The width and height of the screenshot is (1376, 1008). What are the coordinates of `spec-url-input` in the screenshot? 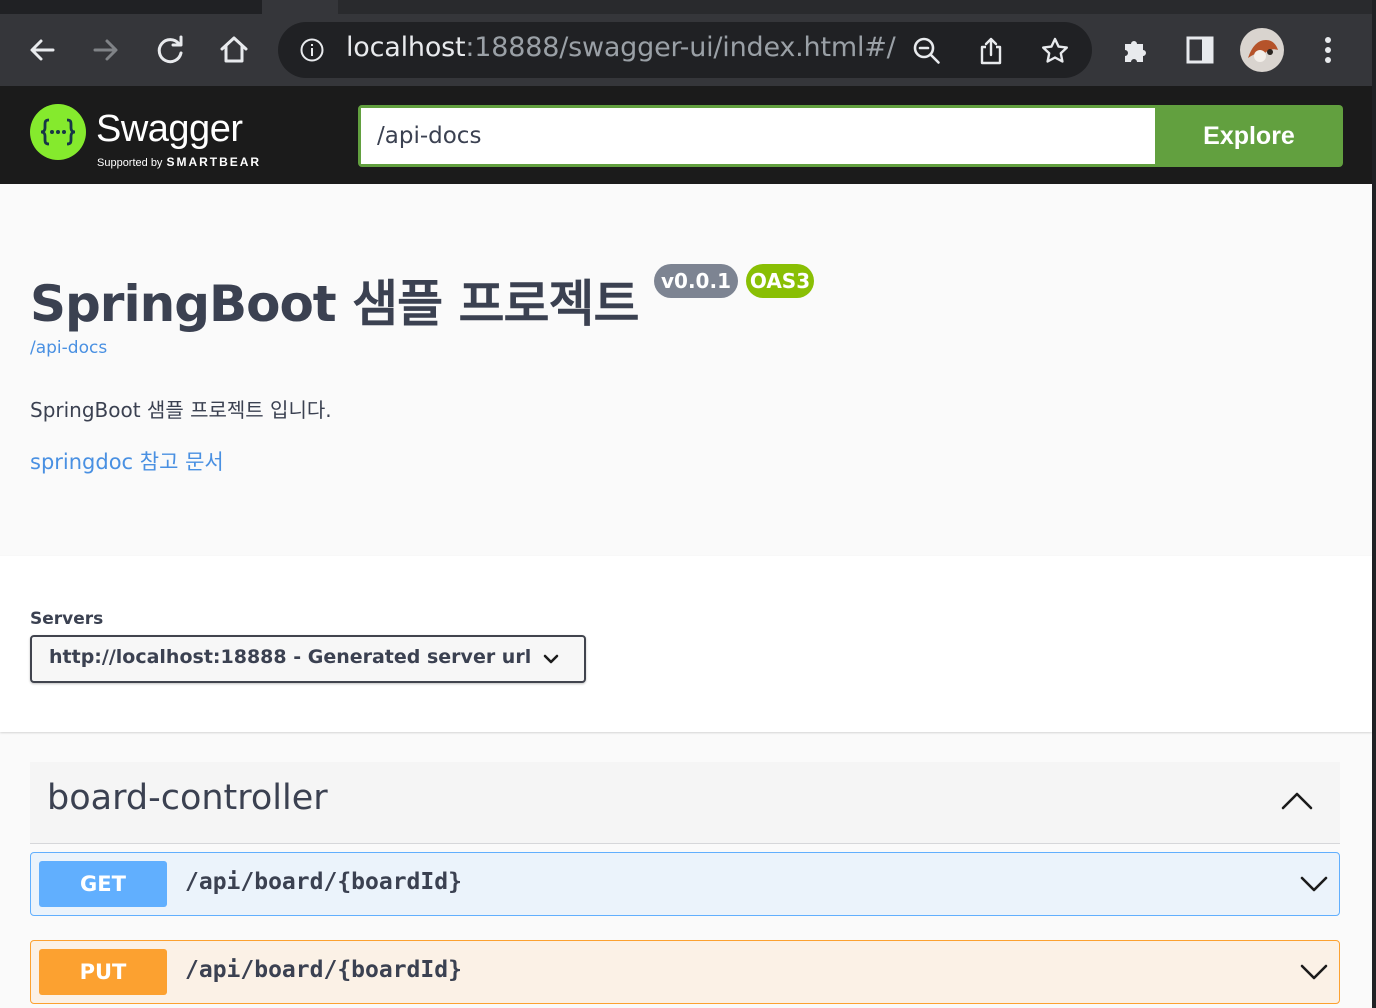 It's located at (758, 136).